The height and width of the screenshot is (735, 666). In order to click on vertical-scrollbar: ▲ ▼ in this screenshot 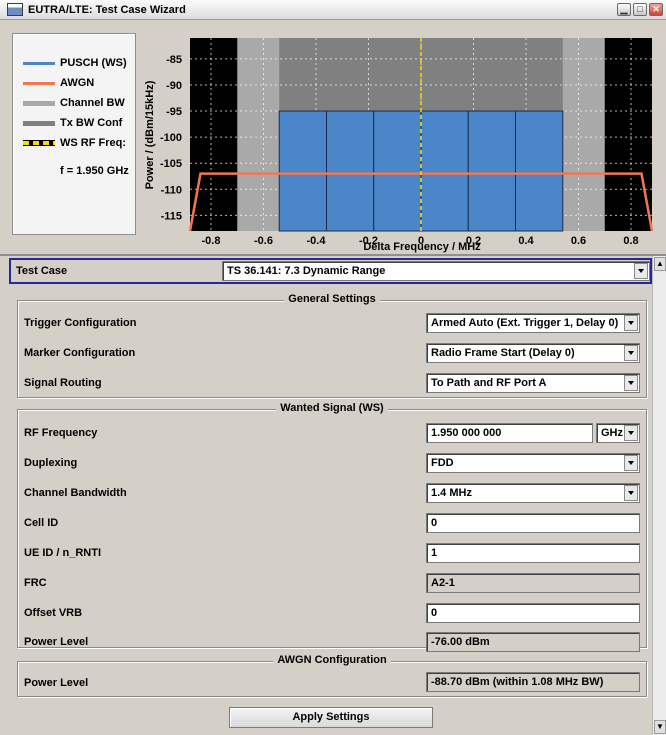, I will do `click(659, 495)`.